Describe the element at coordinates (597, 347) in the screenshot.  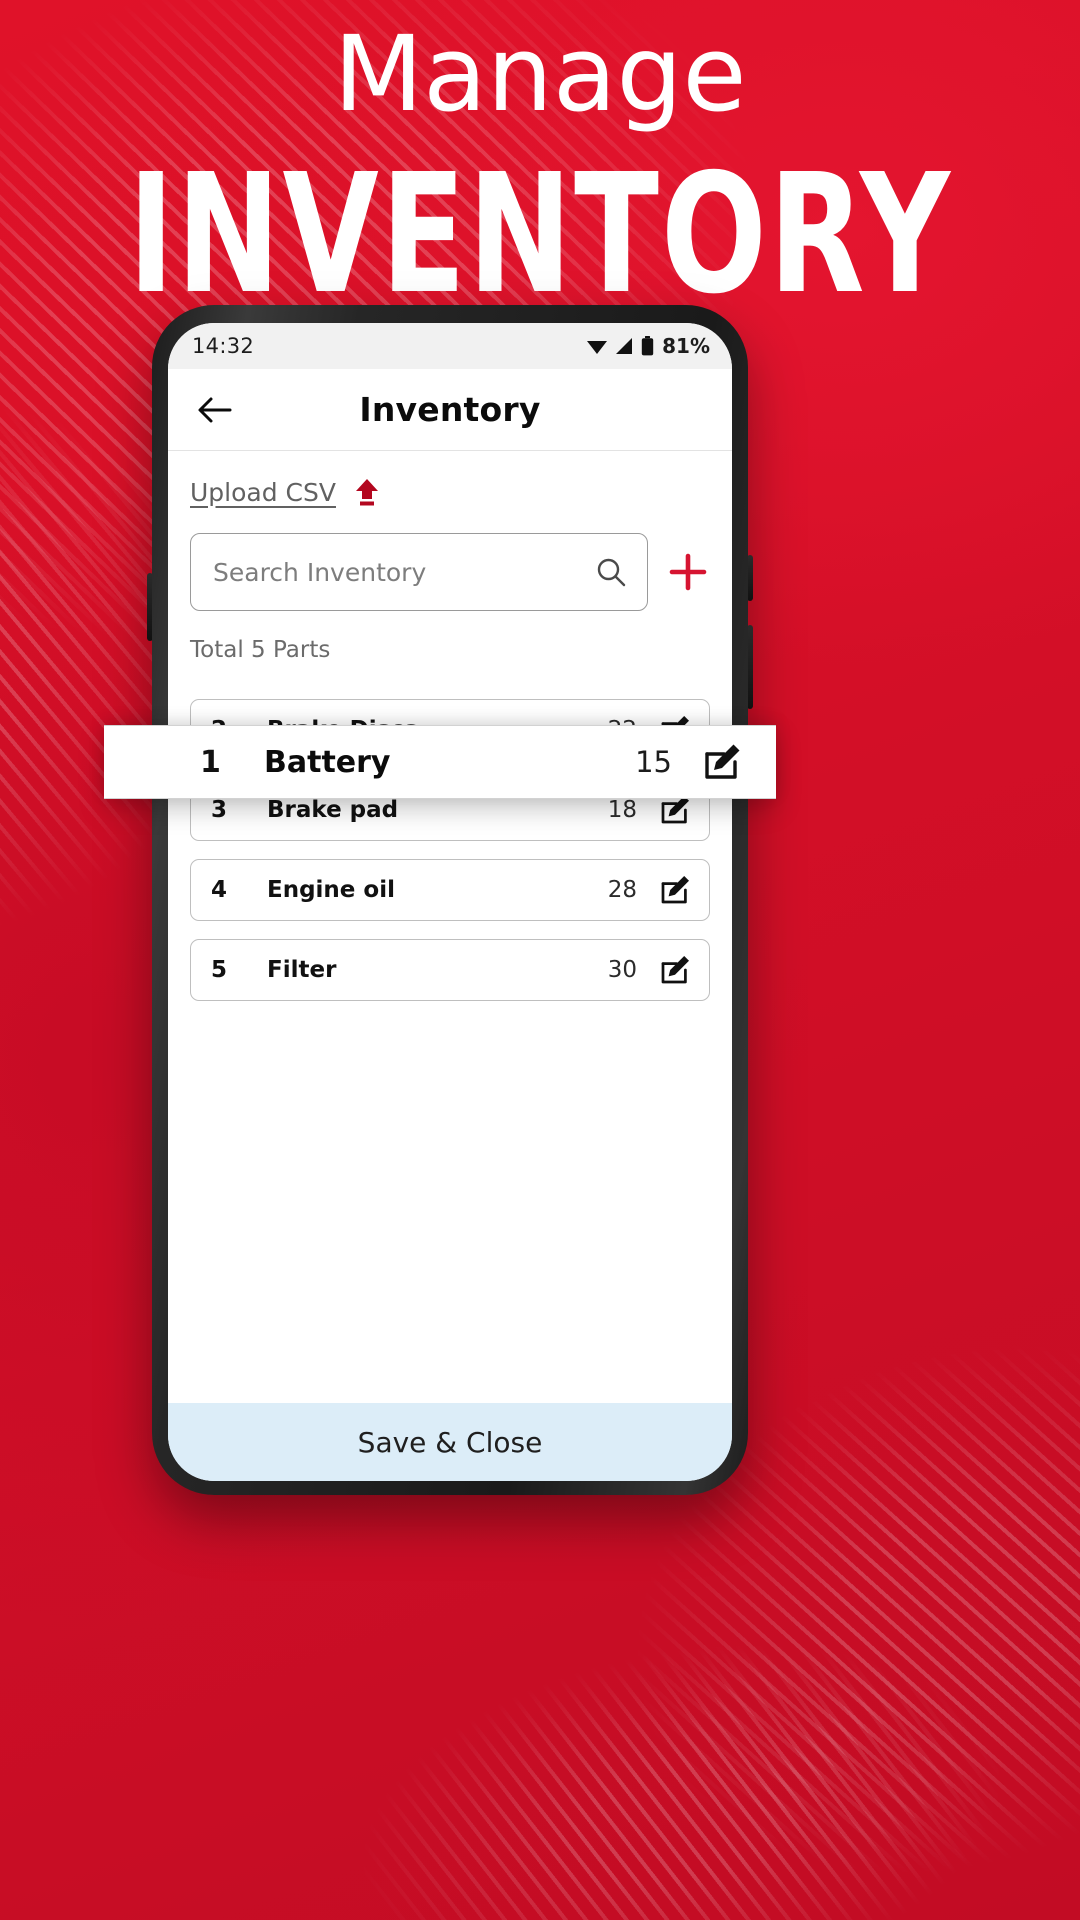
I see `wifi-icon` at that location.